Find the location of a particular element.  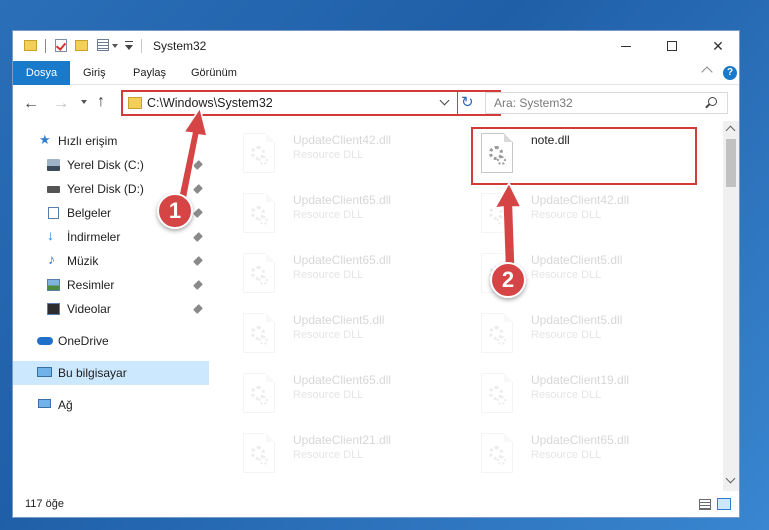

ribbon-tabs: Dosya Giriş Paylaş Görünüm is located at coordinates (376, 73).